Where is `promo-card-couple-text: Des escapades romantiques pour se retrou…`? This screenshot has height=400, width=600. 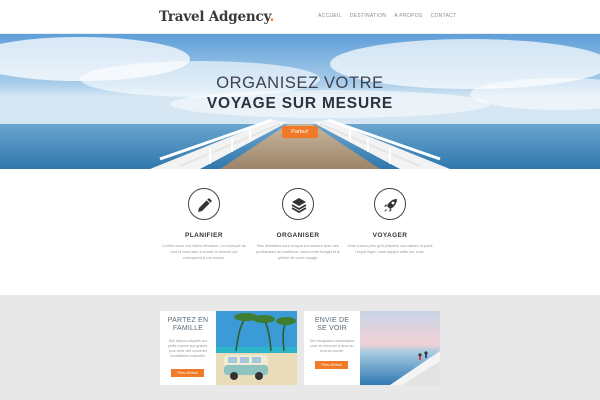
promo-card-couple-text: Des escapades romantiques pour se retrou… is located at coordinates (332, 346).